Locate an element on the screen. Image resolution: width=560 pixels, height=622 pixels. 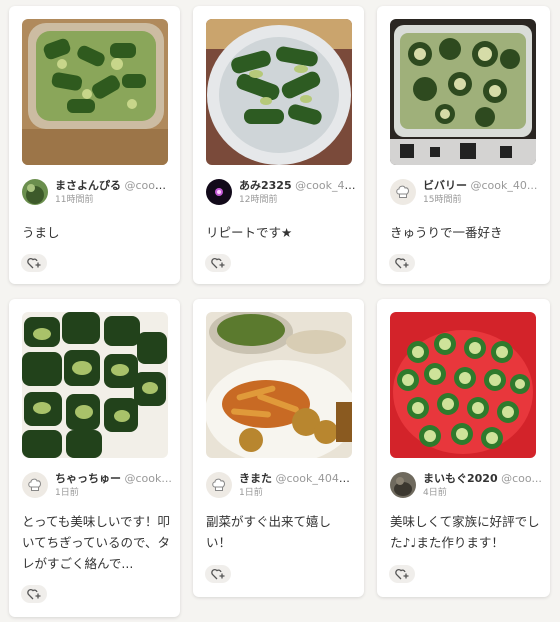
comment-text: 副菜がすぐ出来て嬉しい！ is located at coordinates (269, 532).